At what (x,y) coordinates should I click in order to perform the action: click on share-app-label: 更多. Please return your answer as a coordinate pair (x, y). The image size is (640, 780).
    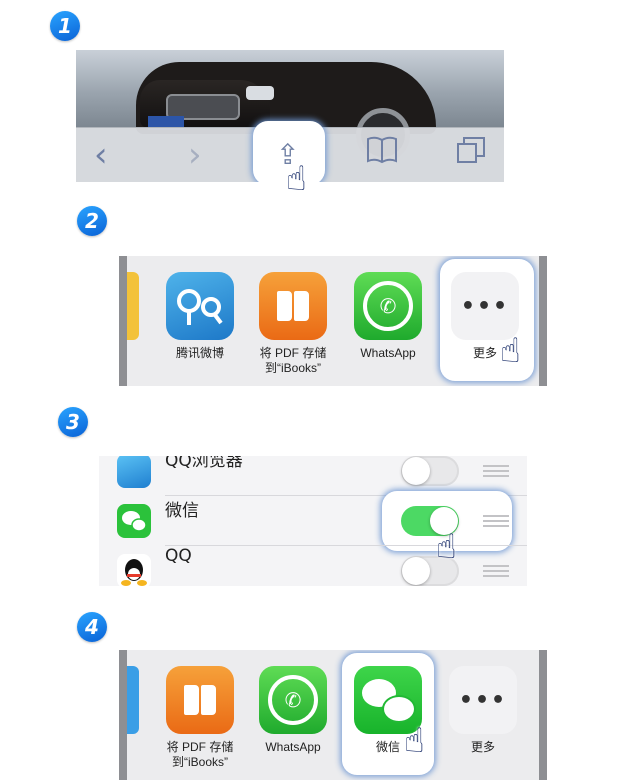
    Looking at the image, I should click on (482, 747).